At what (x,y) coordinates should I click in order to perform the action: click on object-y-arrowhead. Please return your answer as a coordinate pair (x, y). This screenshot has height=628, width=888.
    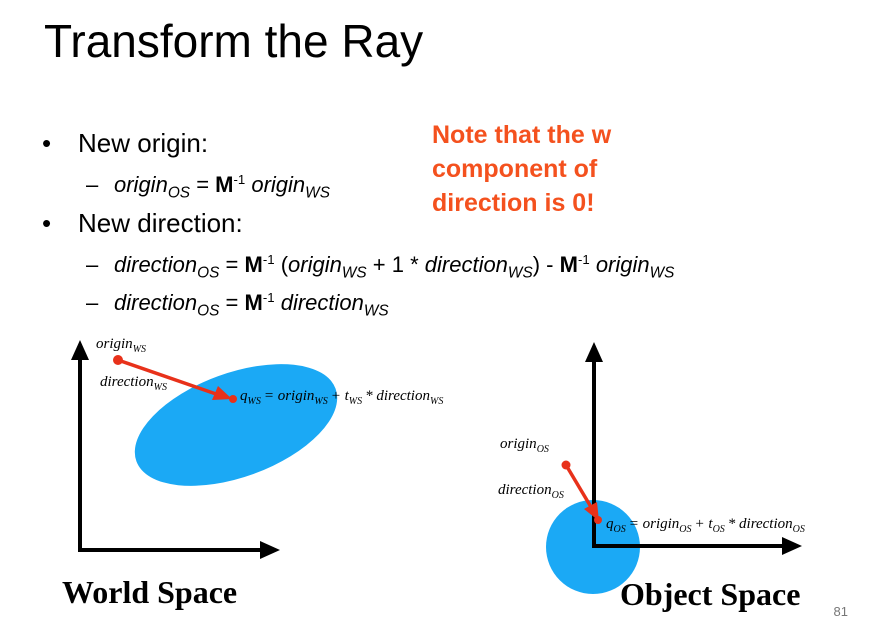
    Looking at the image, I should click on (594, 352).